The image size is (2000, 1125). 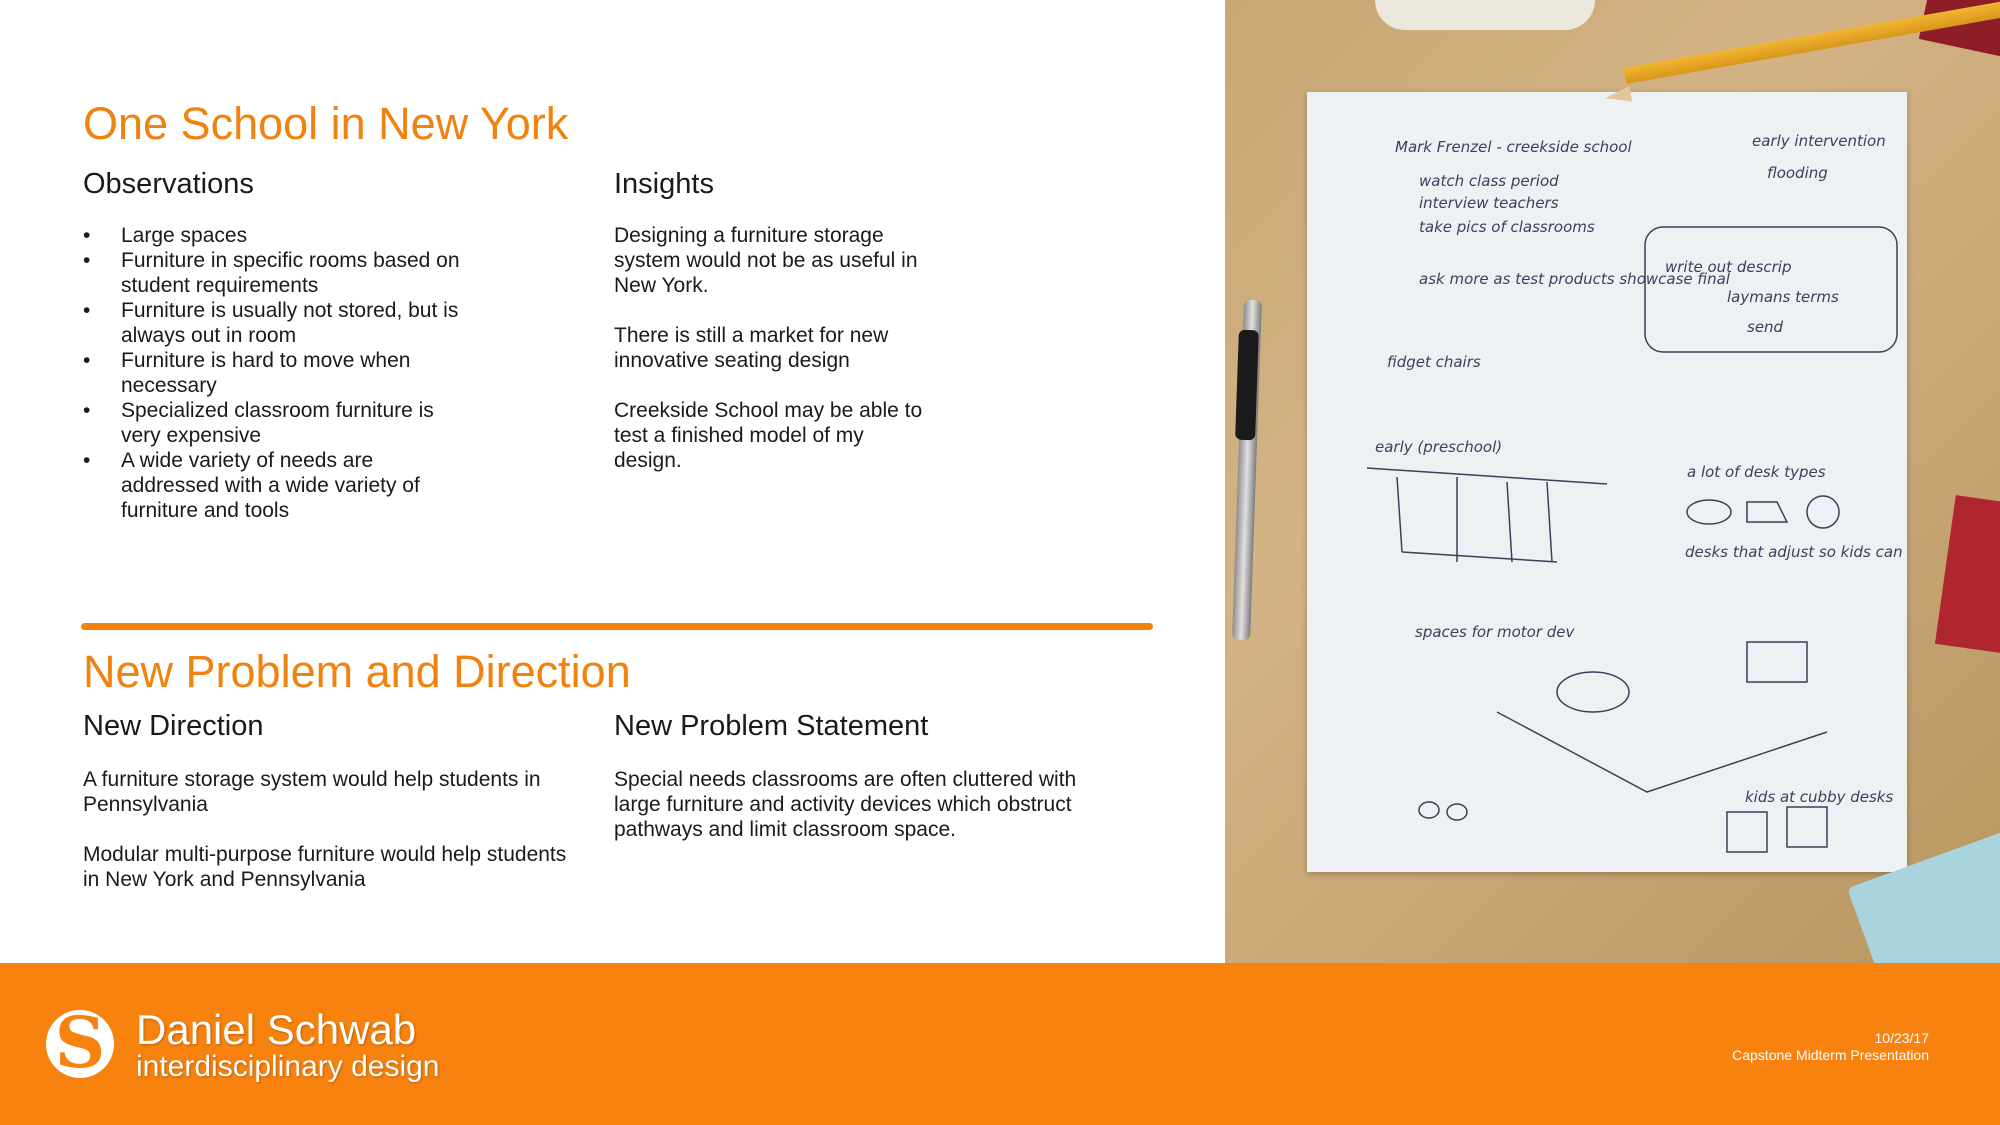 What do you see at coordinates (1796, 552) in the screenshot?
I see `sketch-note: desks that adjust so kids can stand` at bounding box center [1796, 552].